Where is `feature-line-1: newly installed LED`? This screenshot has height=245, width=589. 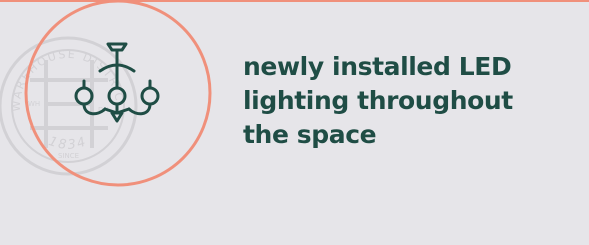 feature-line-1: newly installed LED is located at coordinates (377, 66).